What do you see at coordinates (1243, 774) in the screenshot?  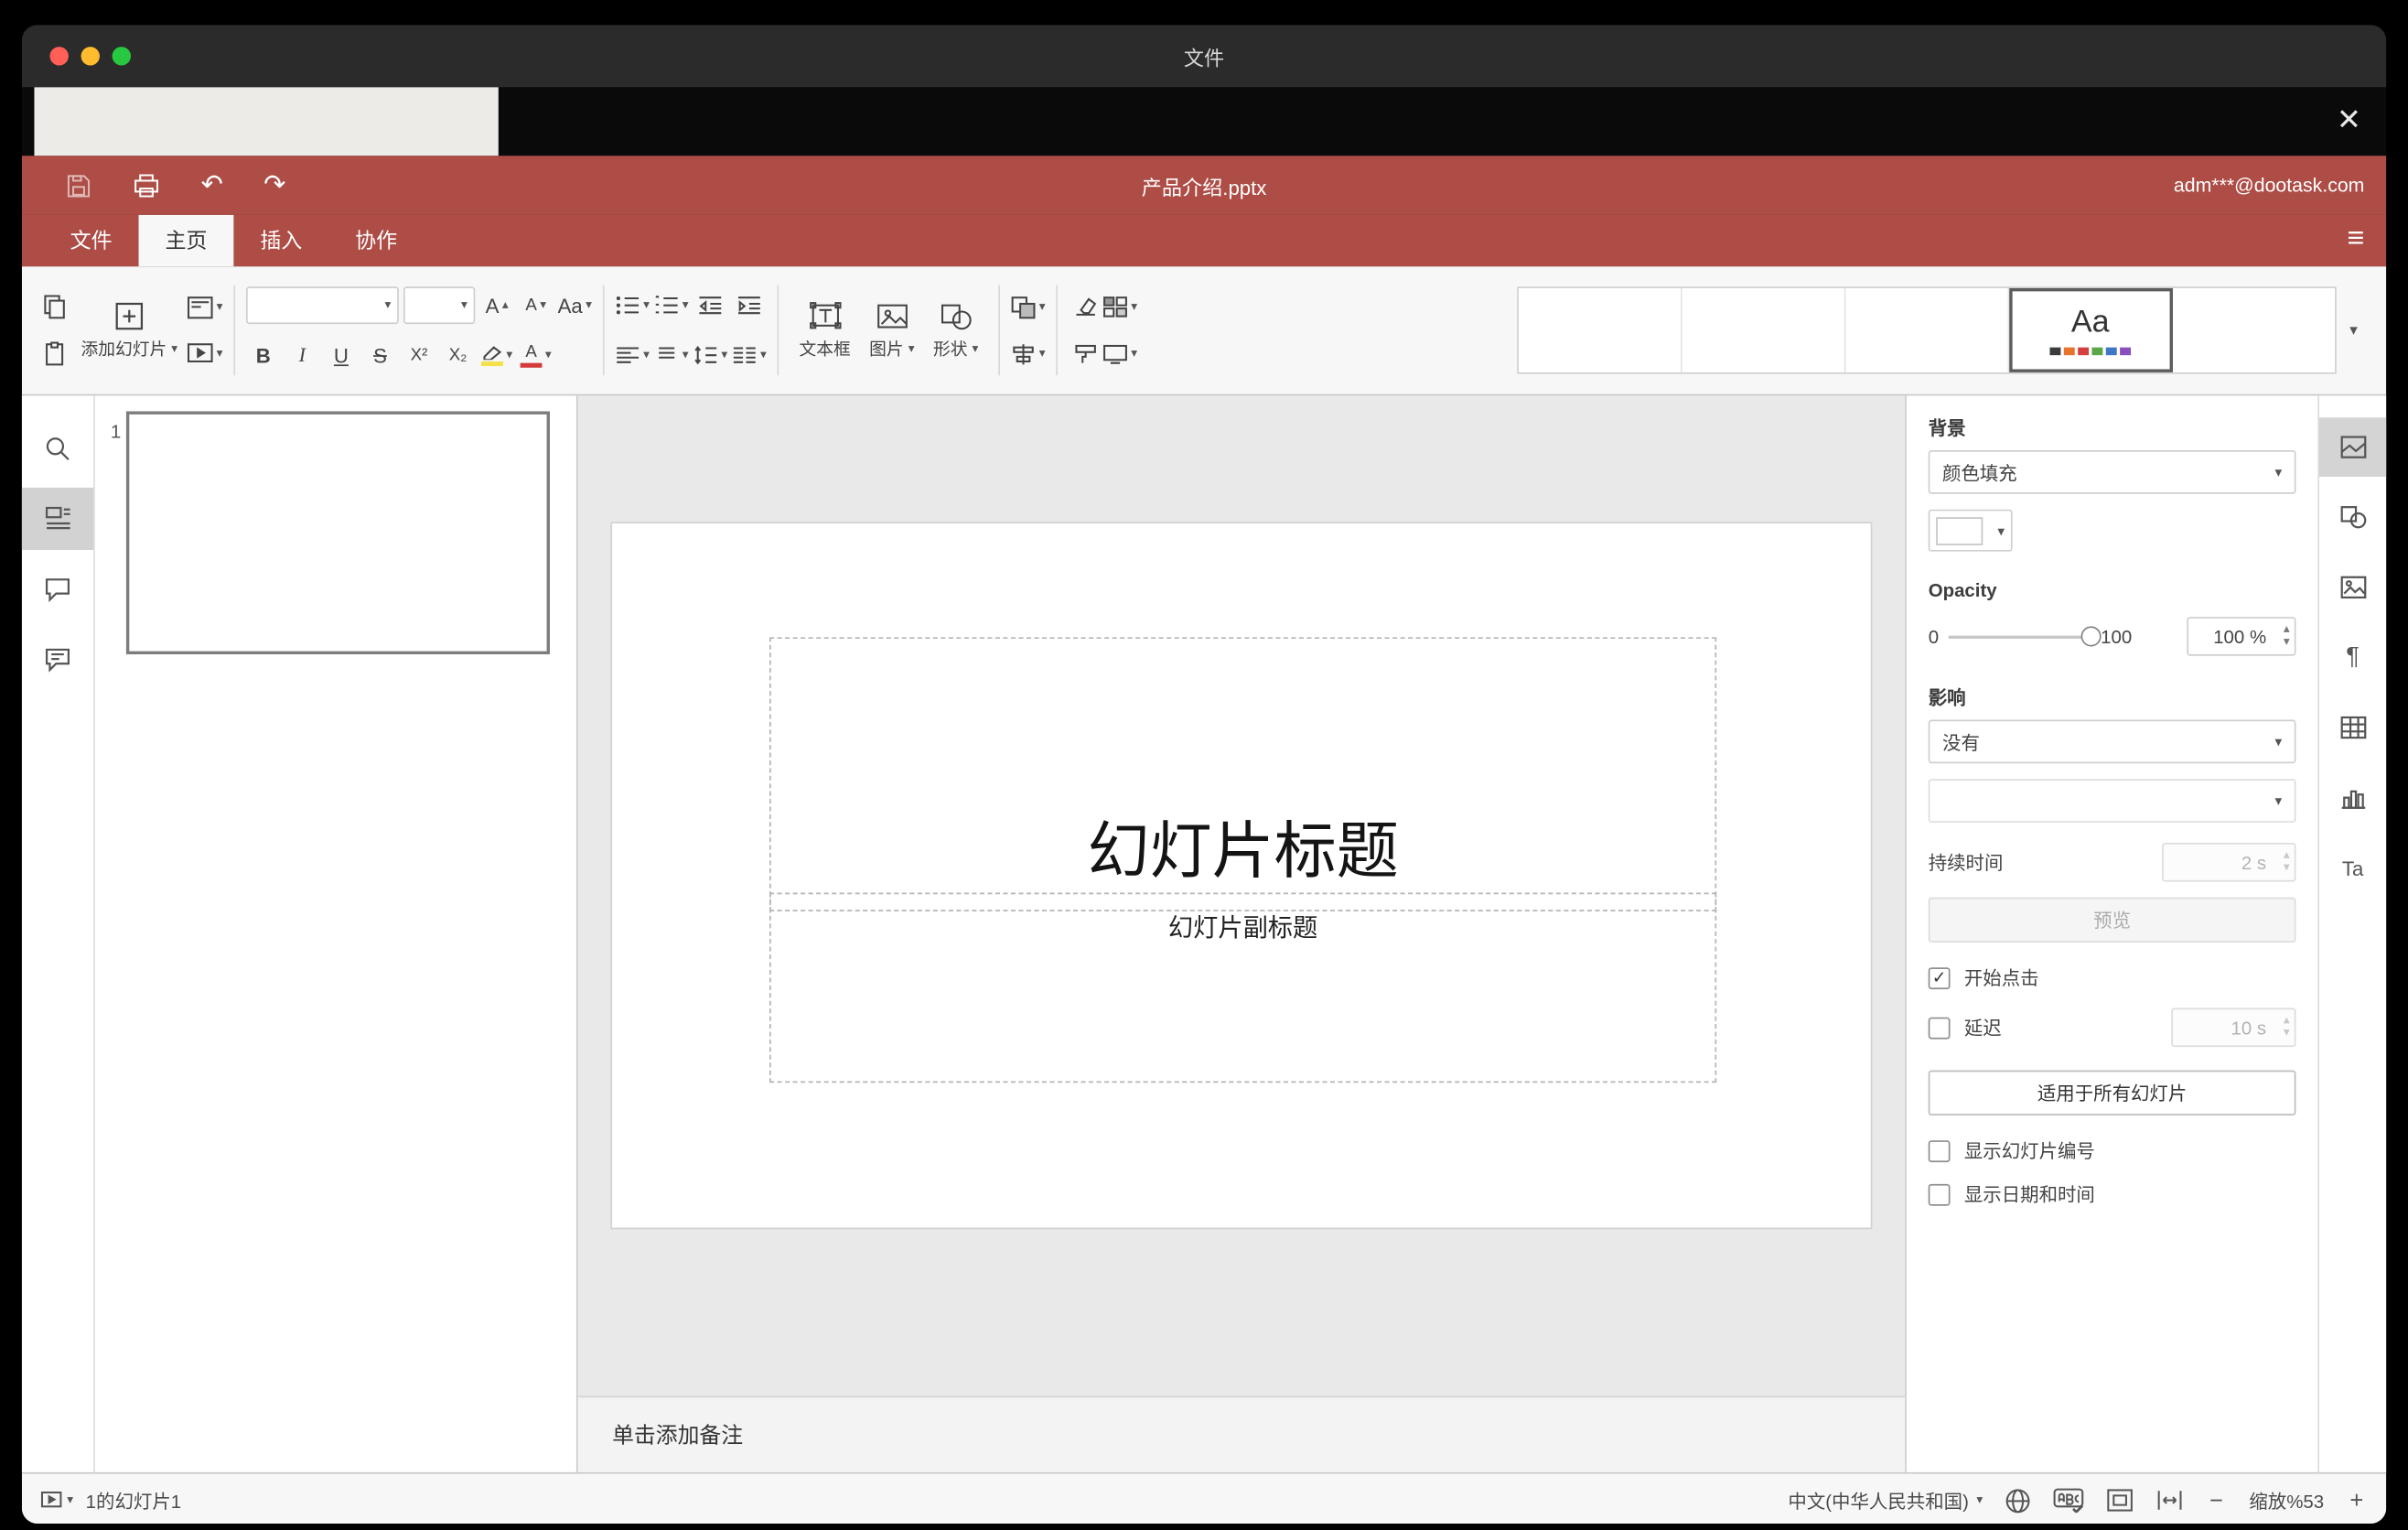 I see `title-placeholder: 幻灯片标题` at bounding box center [1243, 774].